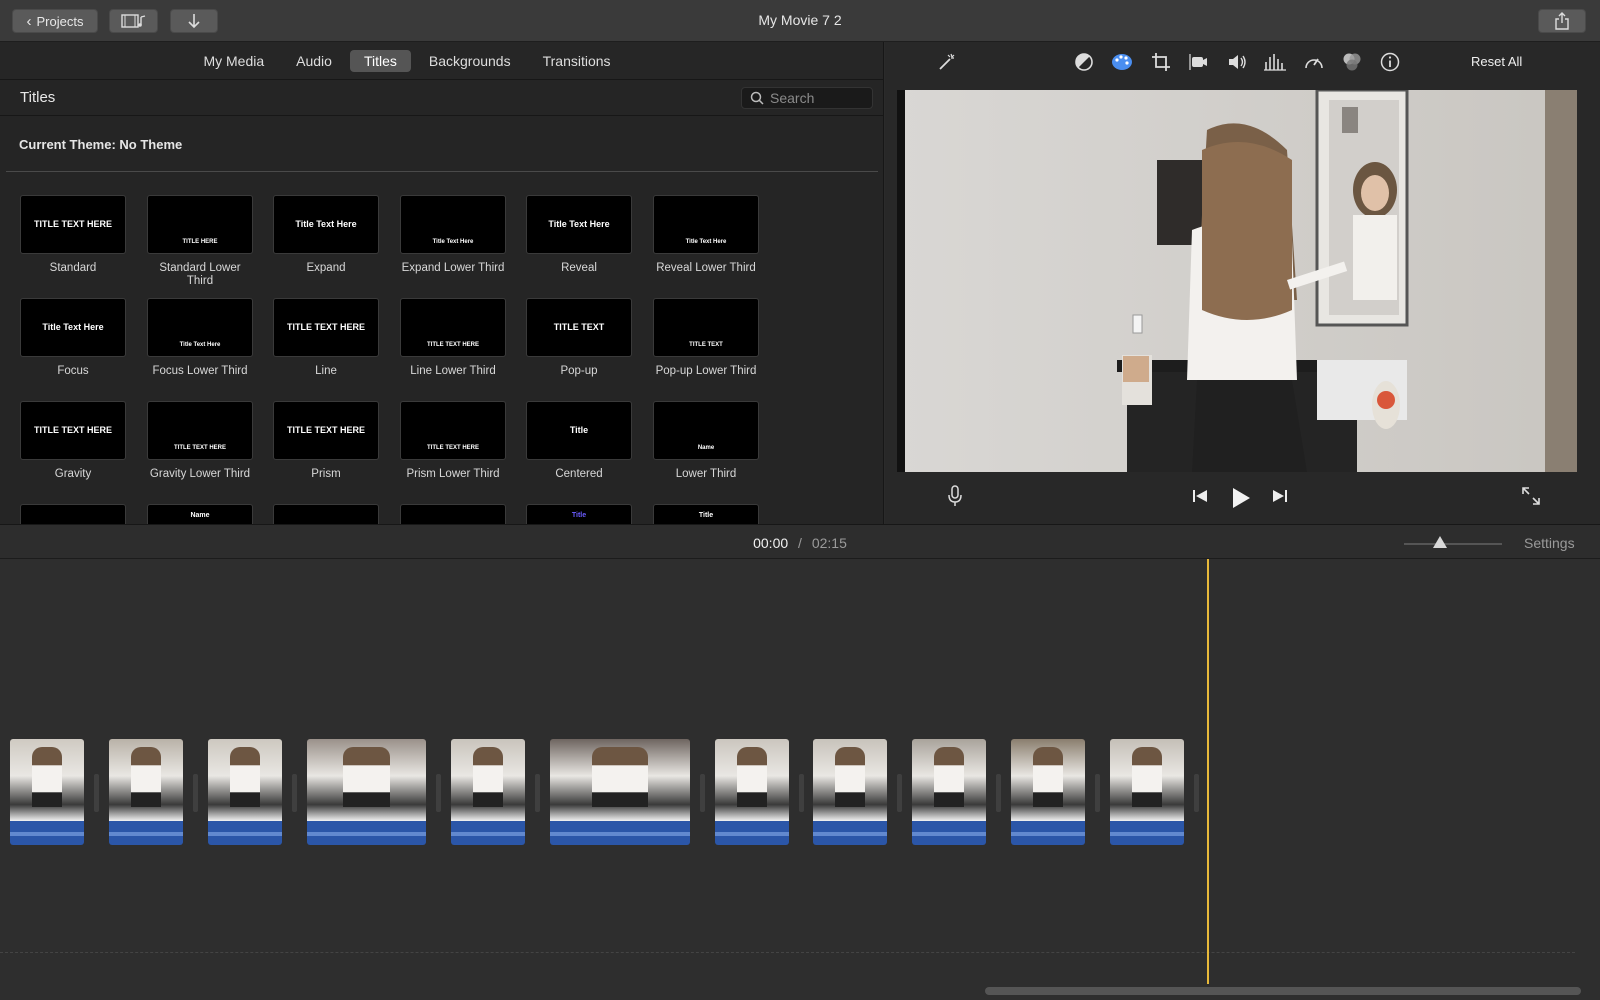 The height and width of the screenshot is (1000, 1600). What do you see at coordinates (1241, 498) in the screenshot?
I see `play-icon` at bounding box center [1241, 498].